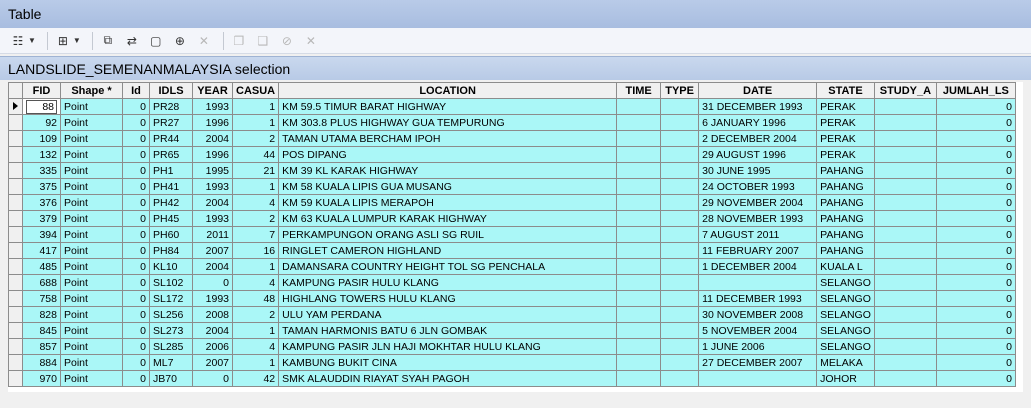  Describe the element at coordinates (108, 41) in the screenshot. I see `select-by-attributes-icon: ⧉` at that location.